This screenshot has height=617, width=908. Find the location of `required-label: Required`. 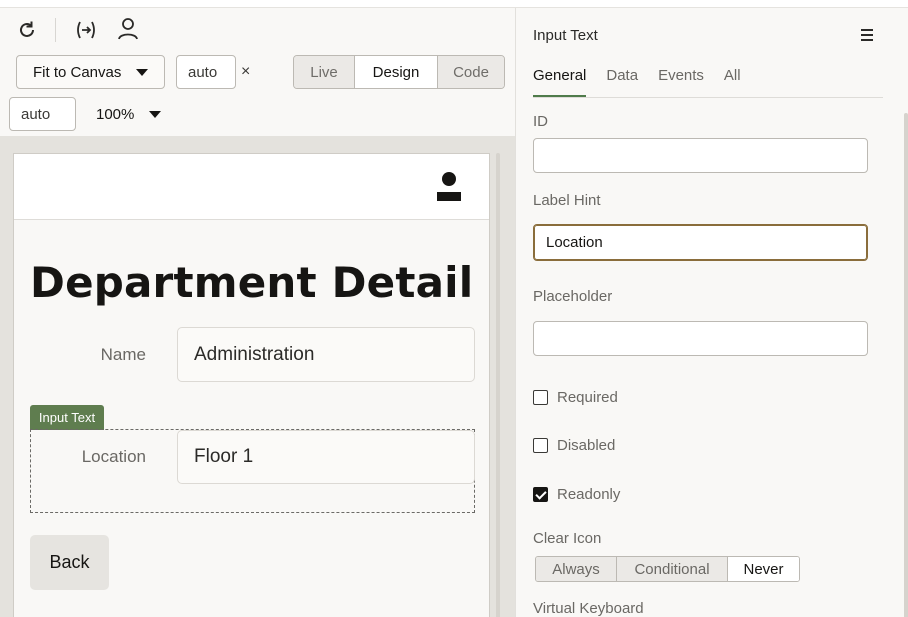

required-label: Required is located at coordinates (587, 397).